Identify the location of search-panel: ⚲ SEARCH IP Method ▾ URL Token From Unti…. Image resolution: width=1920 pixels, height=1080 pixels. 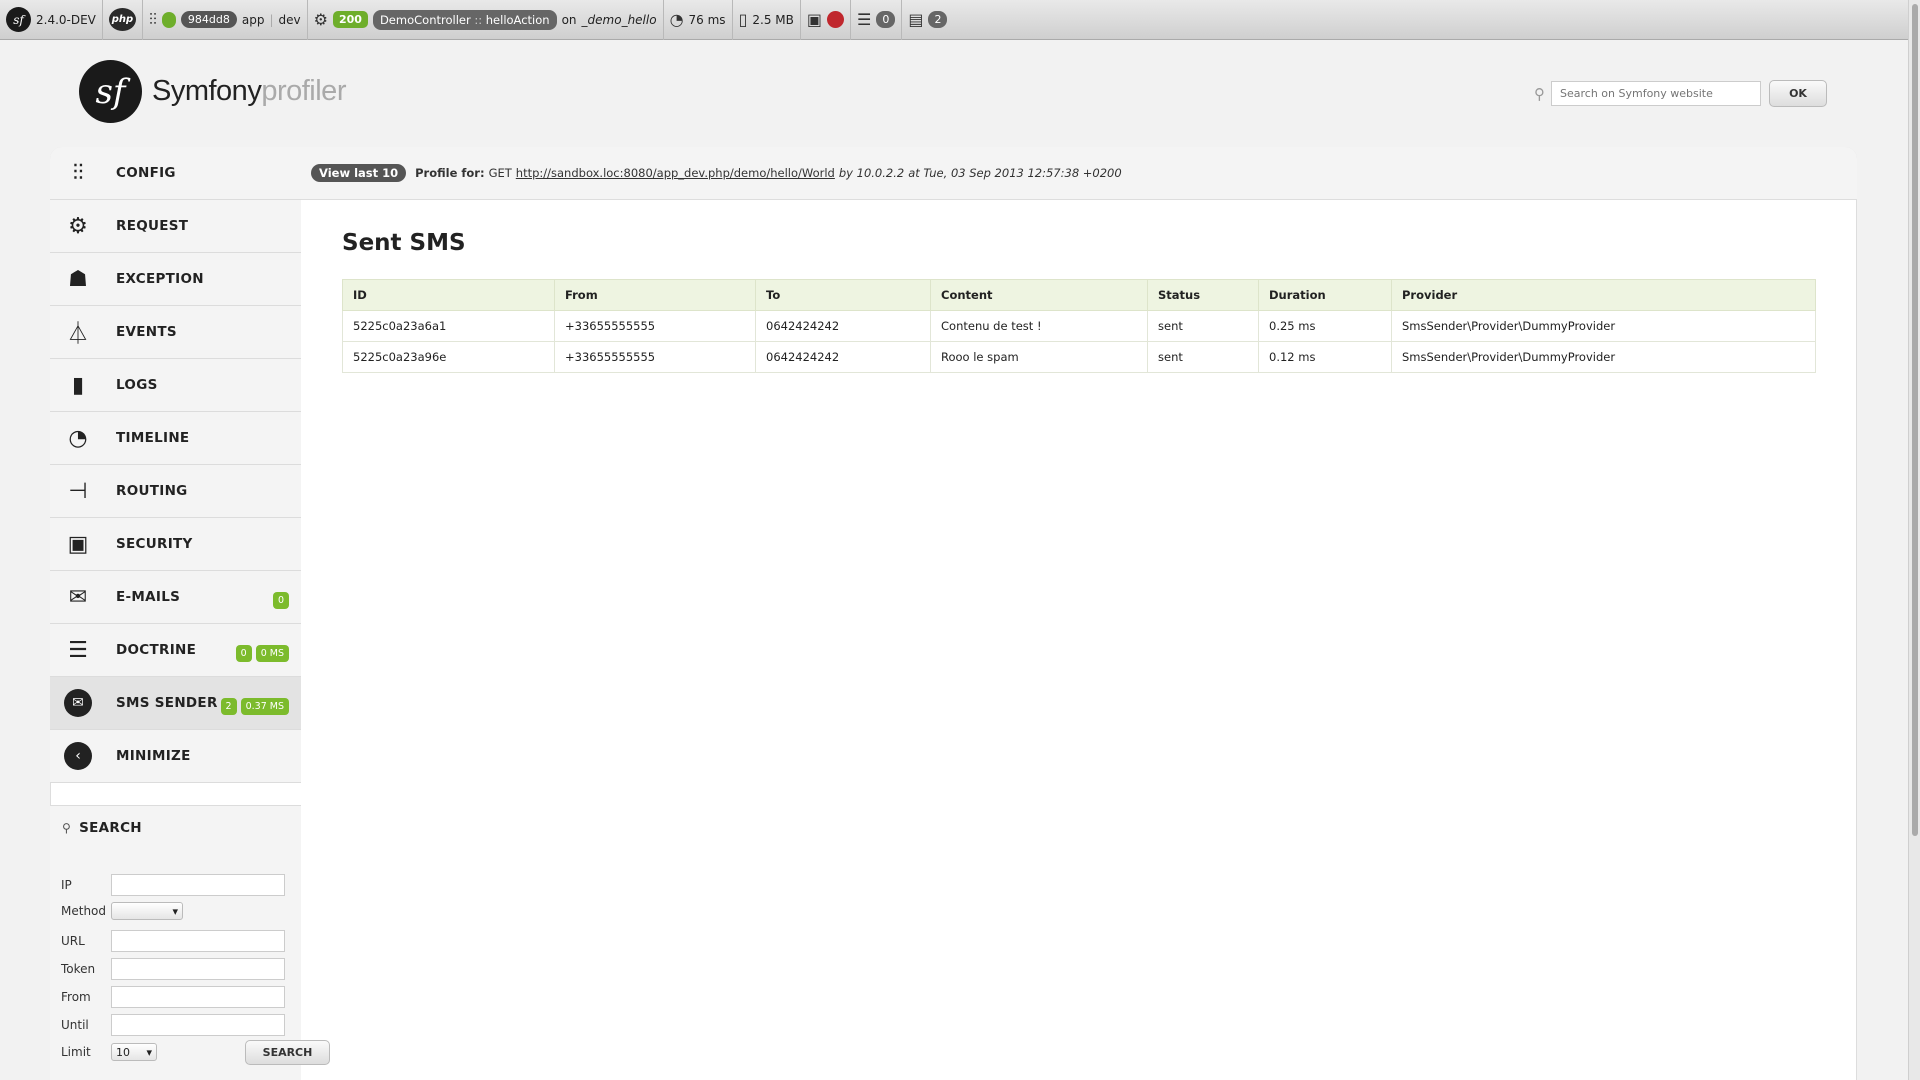
(190, 942).